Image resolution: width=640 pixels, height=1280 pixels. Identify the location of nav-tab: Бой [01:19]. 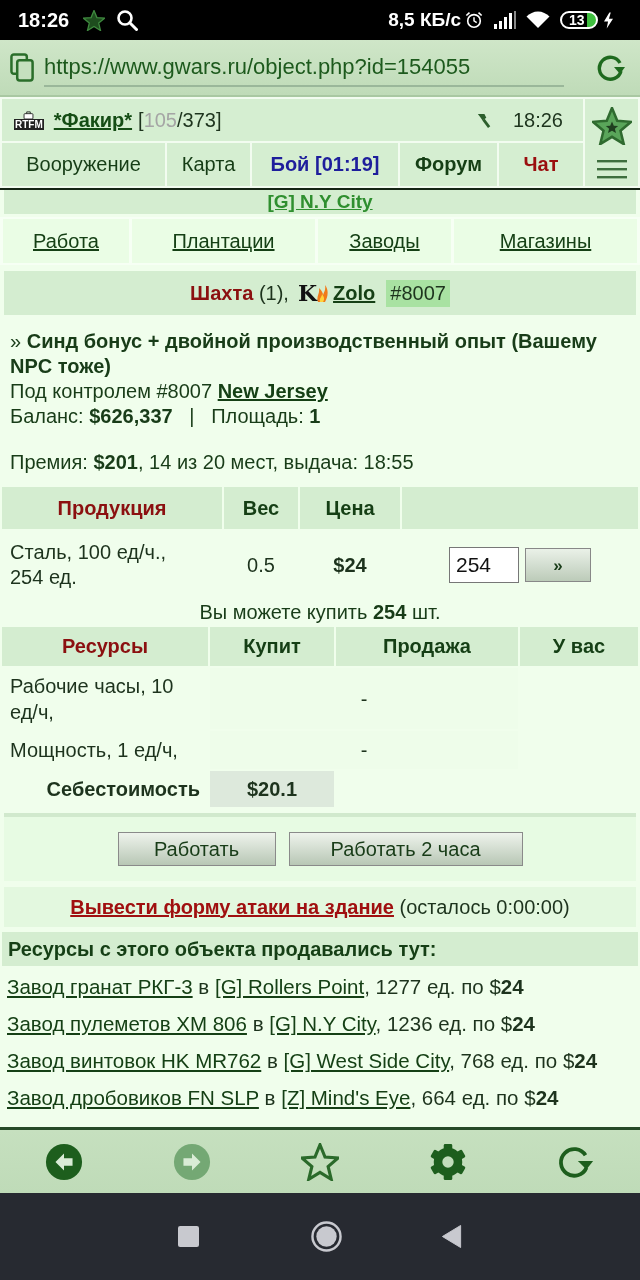
(325, 164).